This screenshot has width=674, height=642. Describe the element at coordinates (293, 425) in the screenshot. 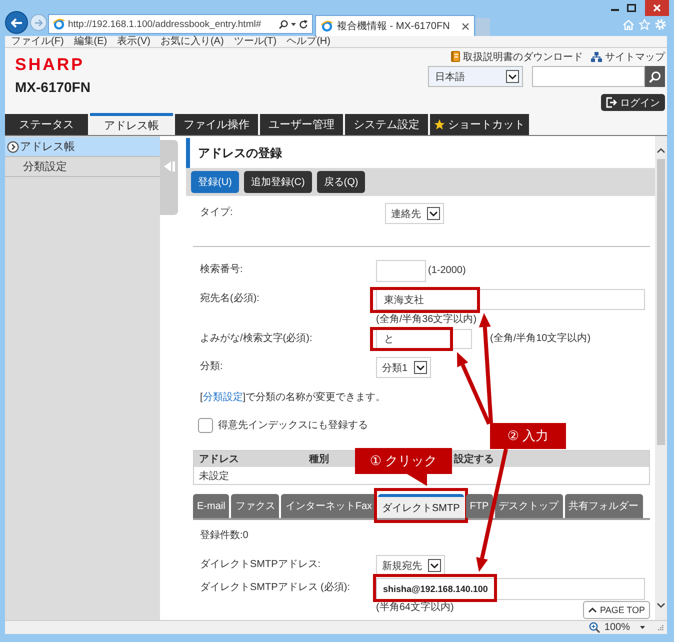

I see `checkbox-label: 得意先インデックスにも登録する` at that location.